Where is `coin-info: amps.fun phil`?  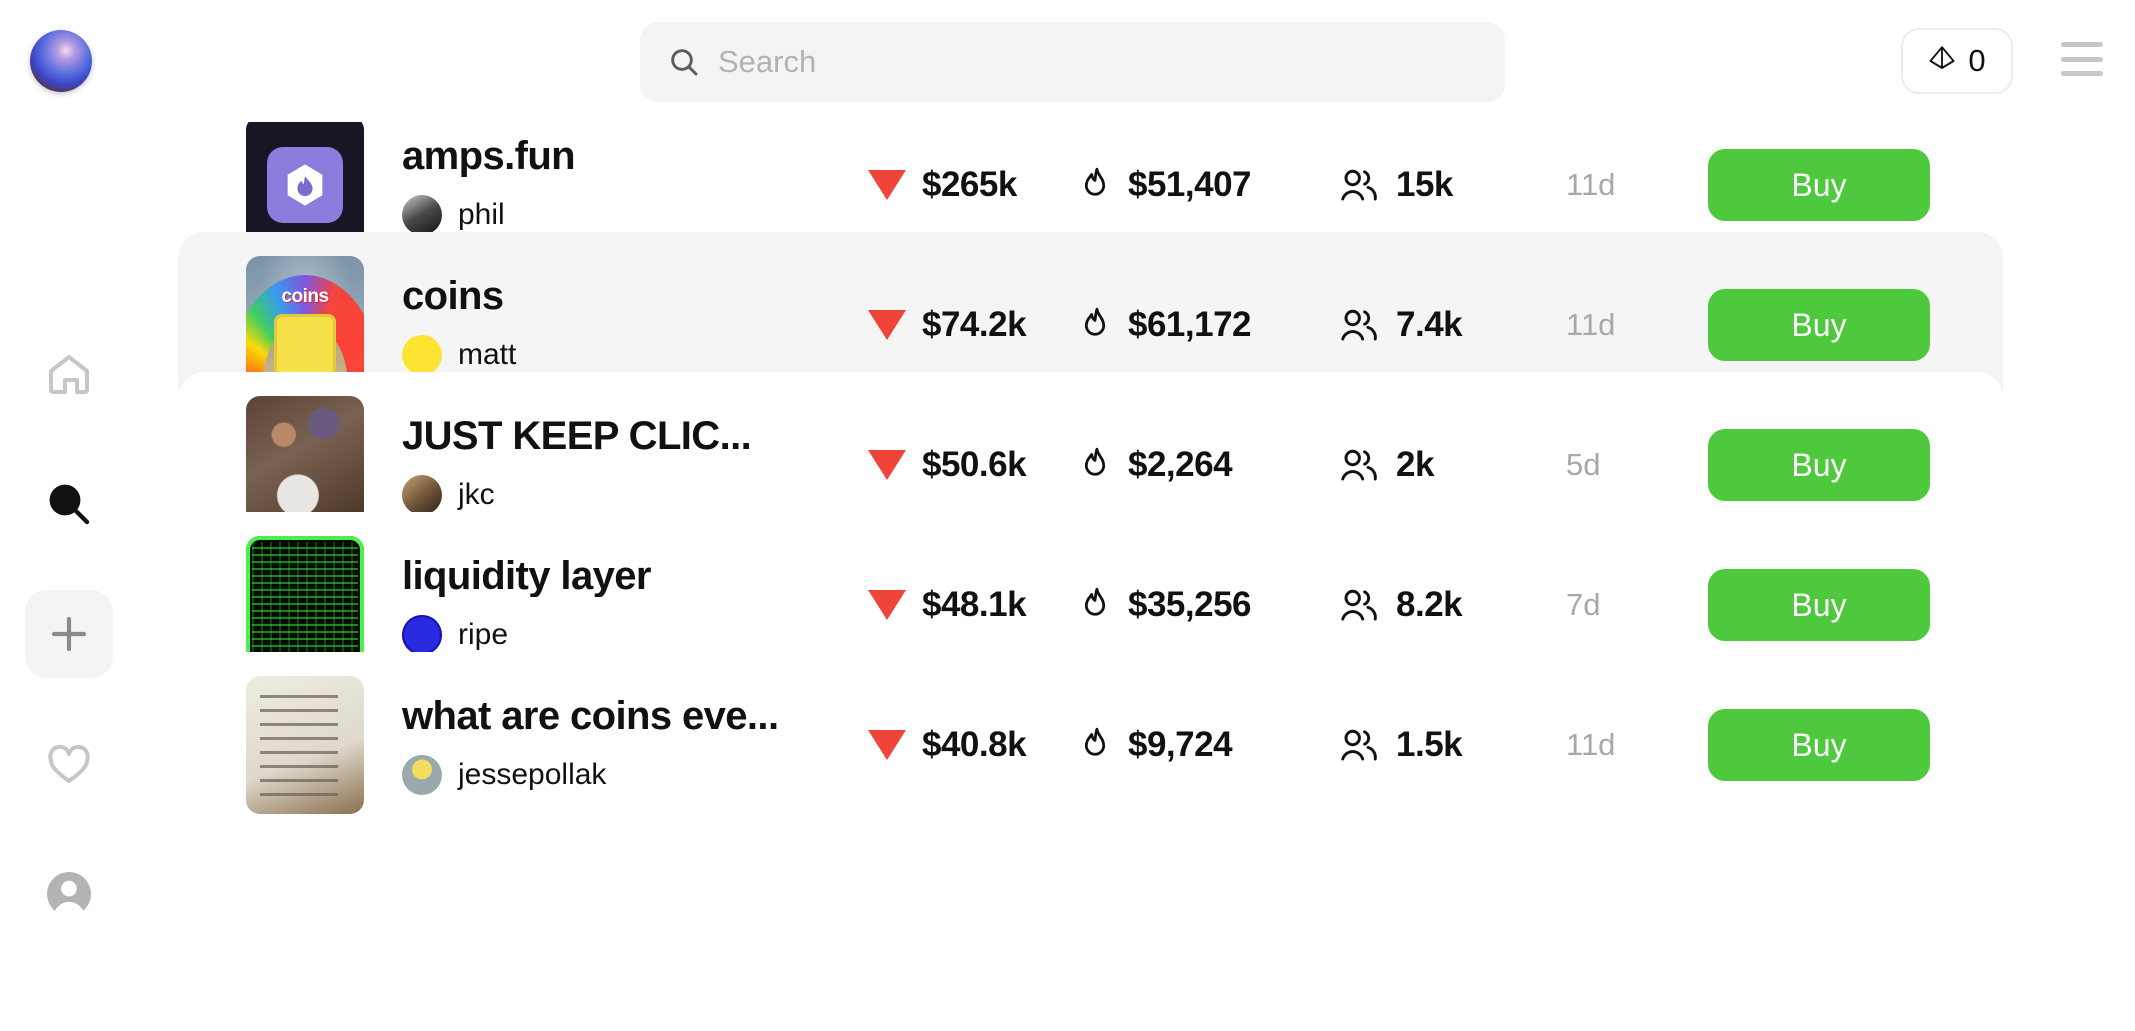
coin-info: amps.fun phil is located at coordinates (637, 185).